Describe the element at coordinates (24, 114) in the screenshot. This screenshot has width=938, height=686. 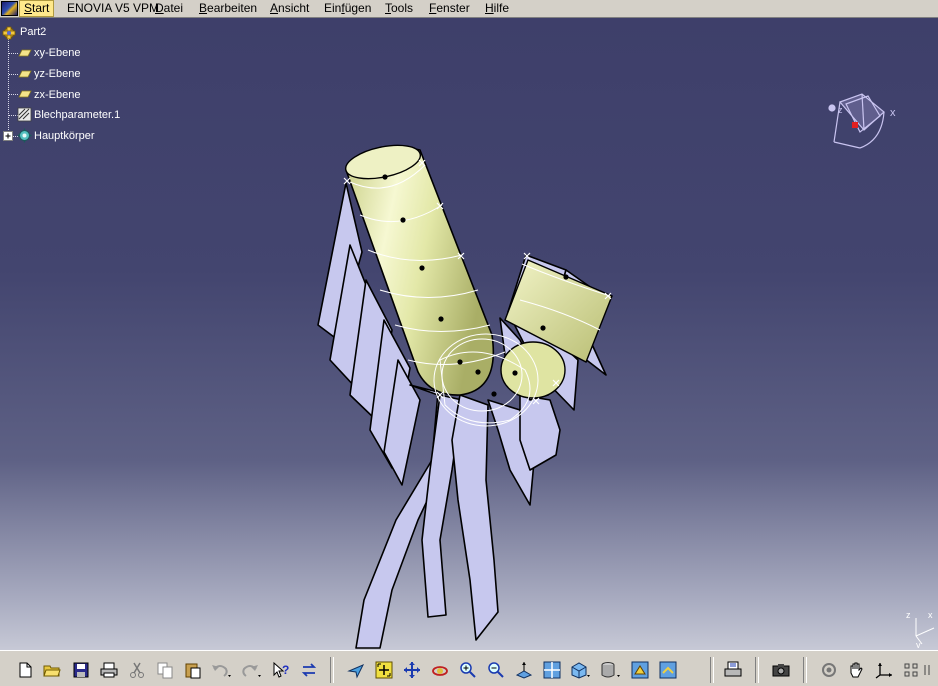
I see `sheet-metal-parameters-icon` at that location.